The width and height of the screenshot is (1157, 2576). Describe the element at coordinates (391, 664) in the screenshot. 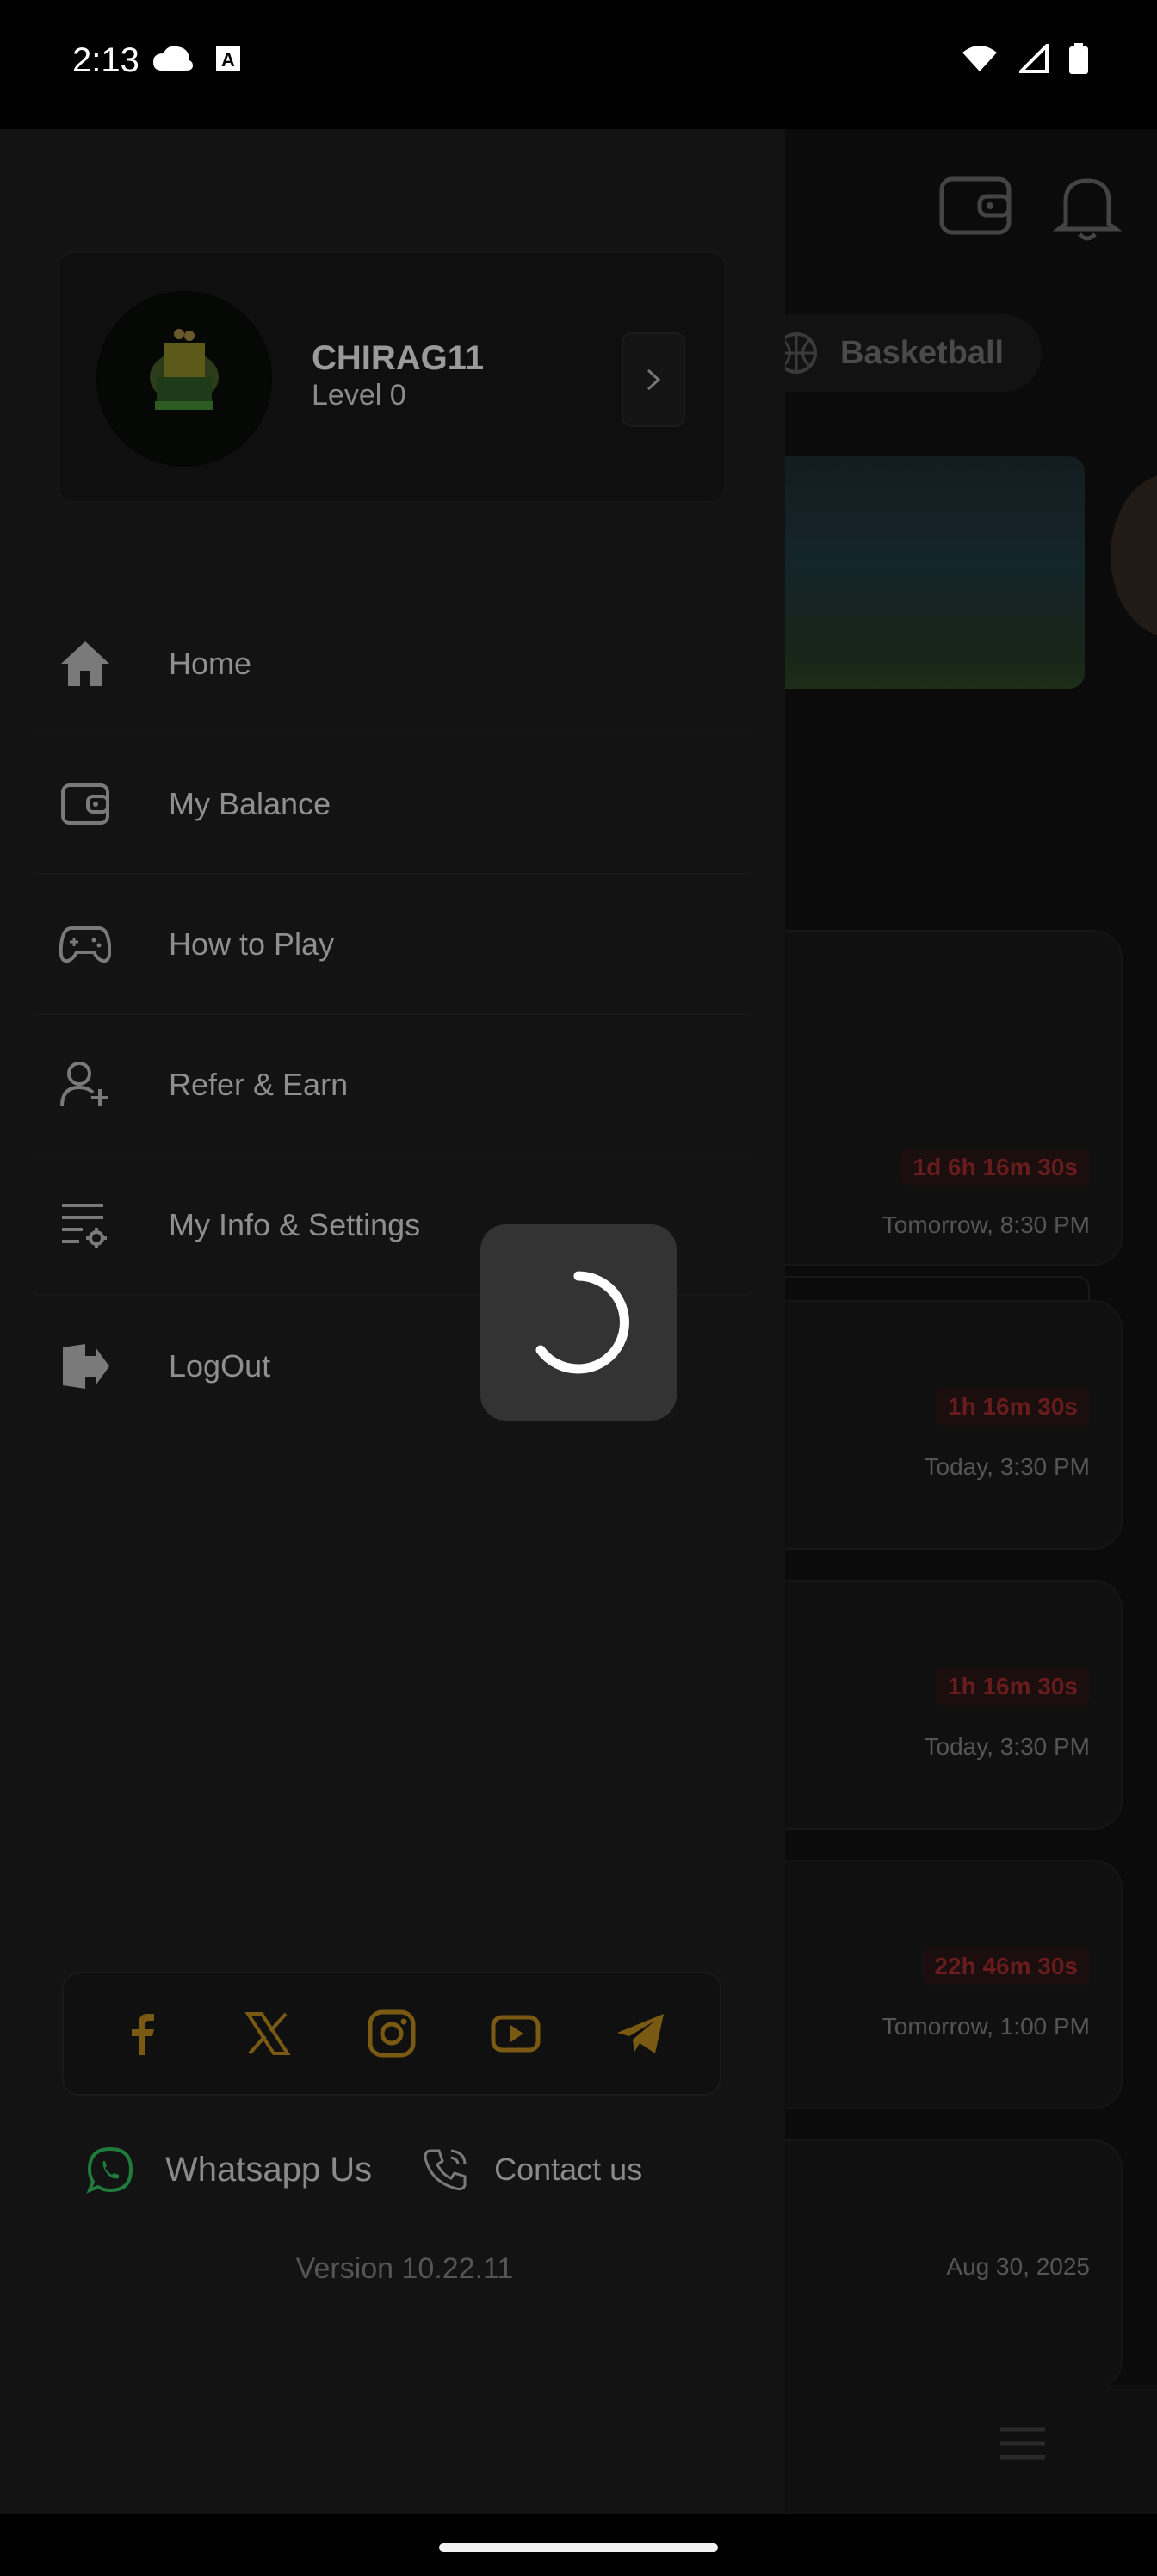

I see `menu-item-home: Home` at that location.